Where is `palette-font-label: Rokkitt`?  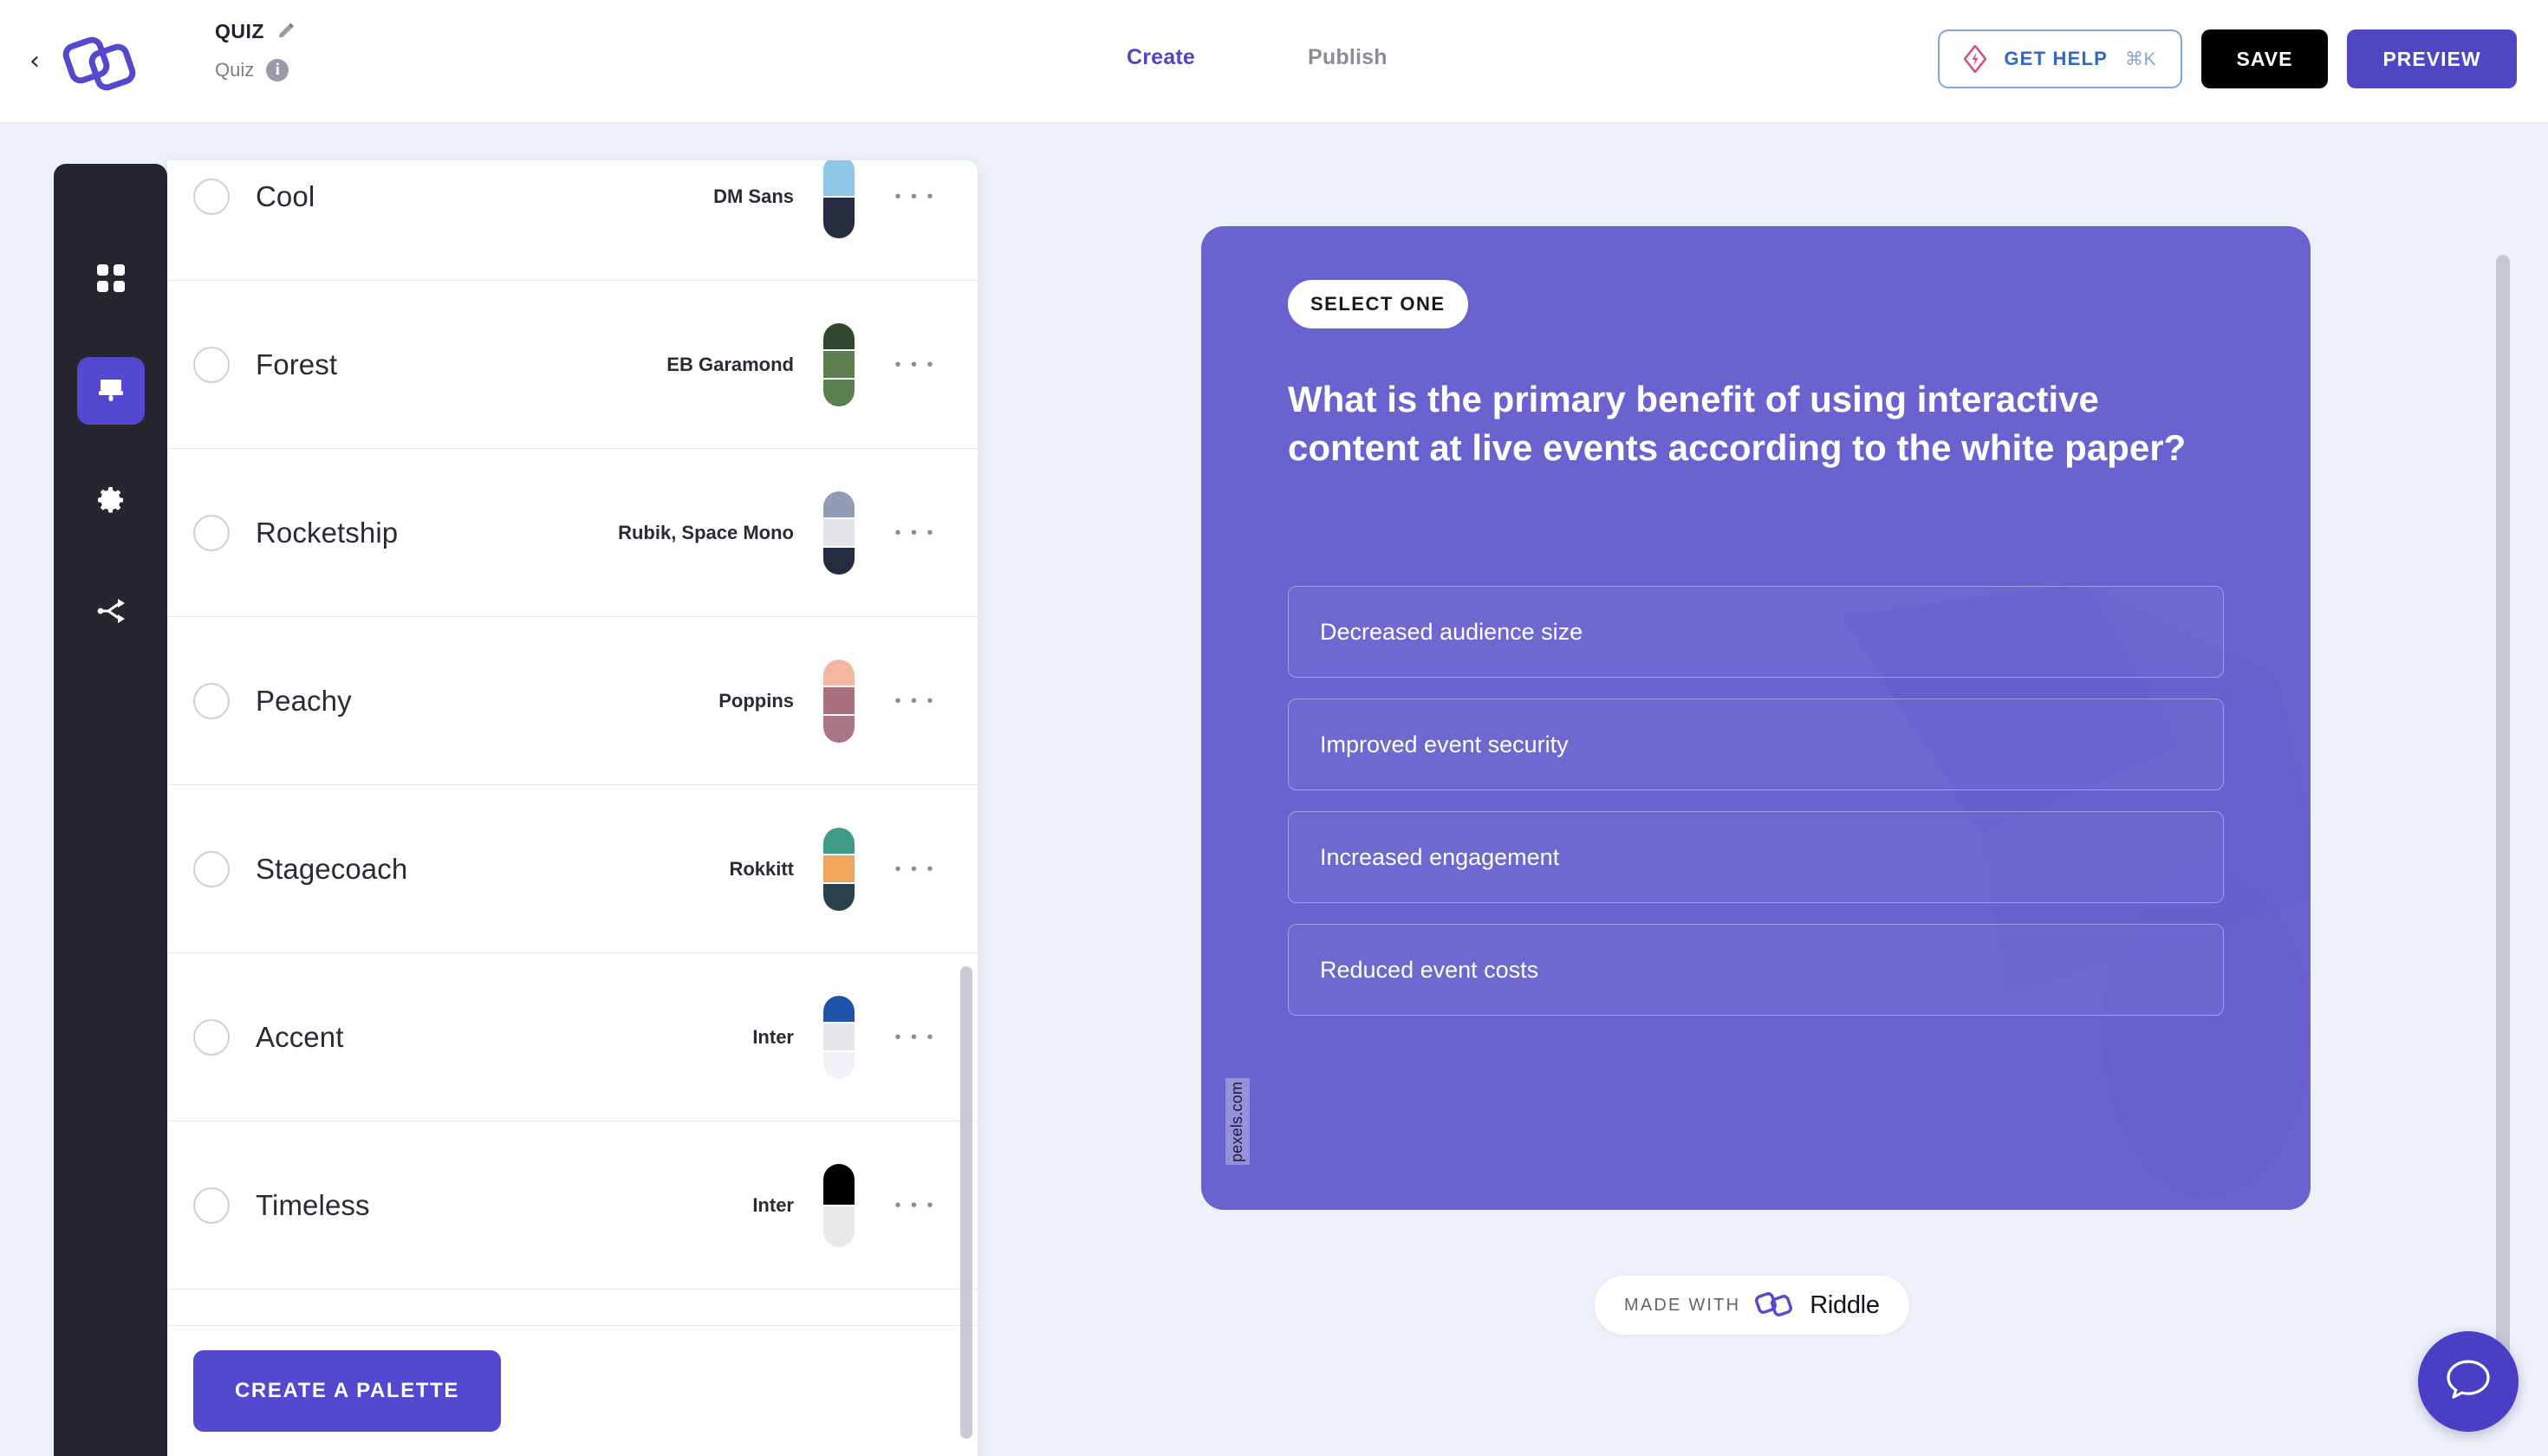 palette-font-label: Rokkitt is located at coordinates (761, 868).